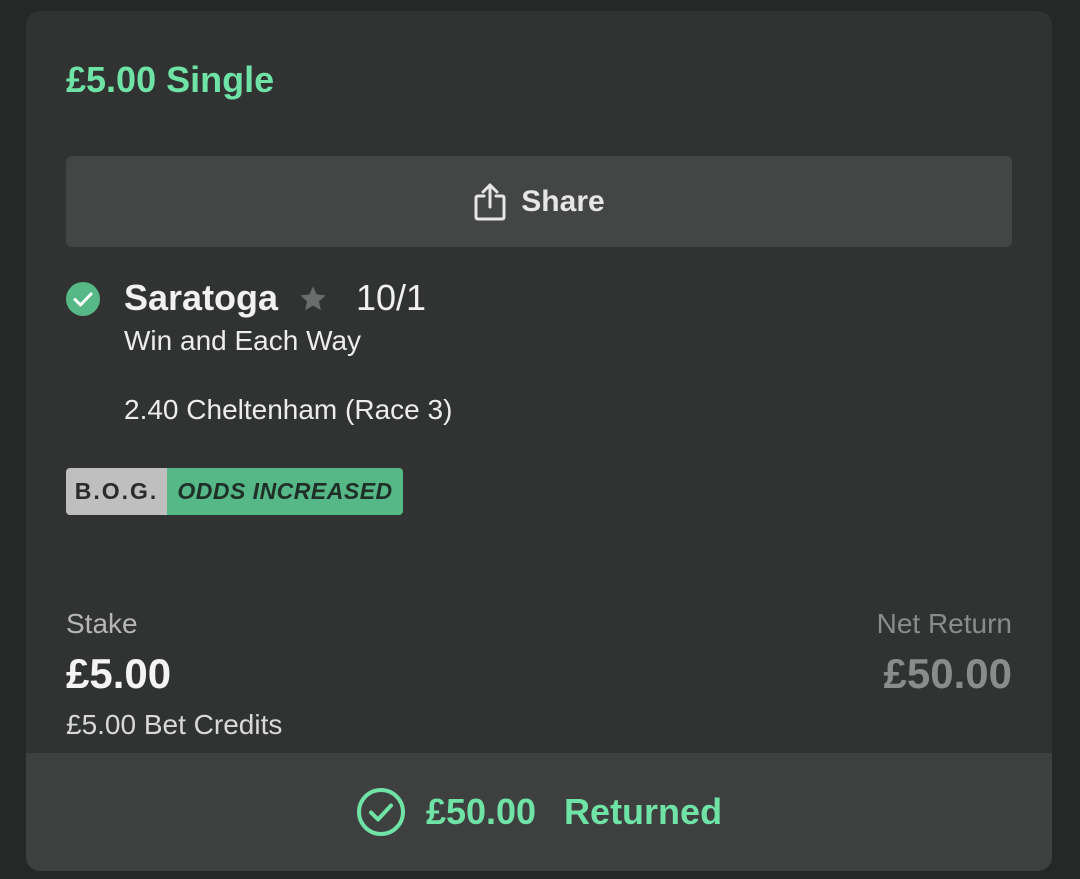 The height and width of the screenshot is (879, 1080). I want to click on odds-increased-badge: ODDS INCREASED, so click(285, 491).